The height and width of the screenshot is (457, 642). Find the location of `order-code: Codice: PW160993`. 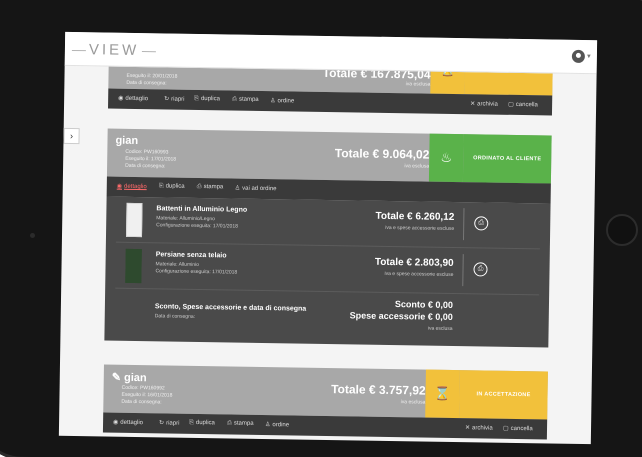

order-code: Codice: PW160993 is located at coordinates (147, 152).